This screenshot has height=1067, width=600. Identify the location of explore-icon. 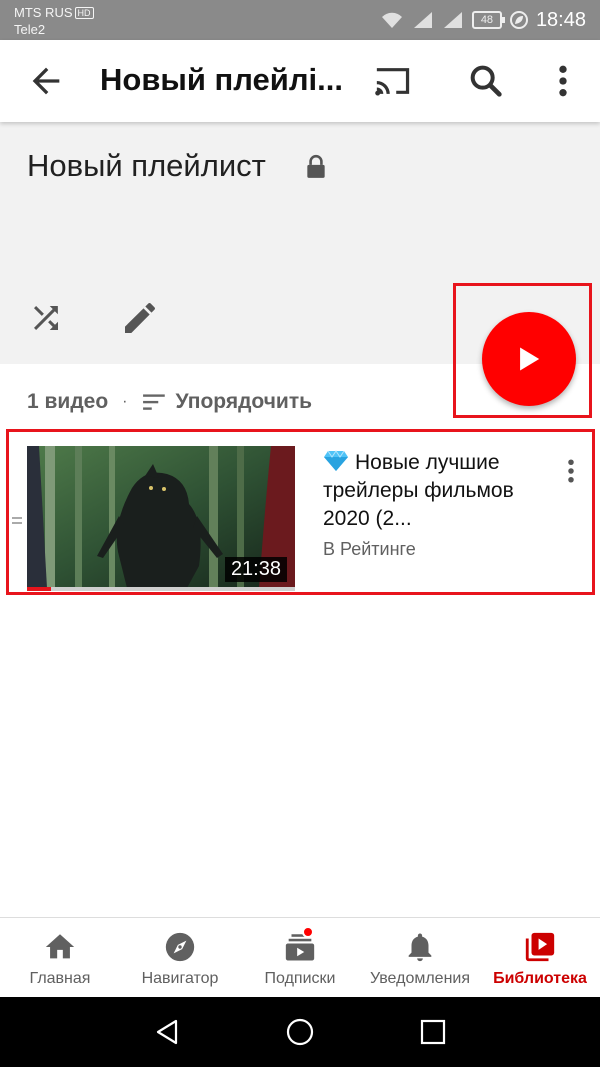
(180, 947).